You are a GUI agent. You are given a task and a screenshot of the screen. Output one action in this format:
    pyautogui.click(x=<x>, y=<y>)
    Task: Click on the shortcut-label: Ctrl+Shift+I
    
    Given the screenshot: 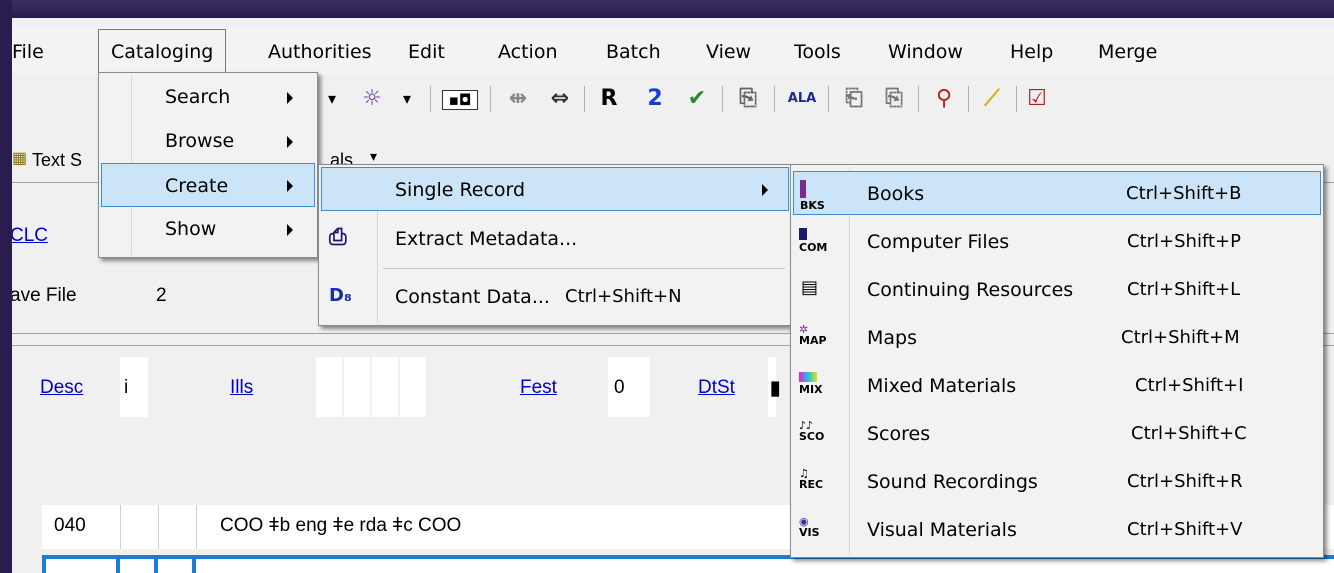 What is the action you would take?
    pyautogui.click(x=1189, y=385)
    